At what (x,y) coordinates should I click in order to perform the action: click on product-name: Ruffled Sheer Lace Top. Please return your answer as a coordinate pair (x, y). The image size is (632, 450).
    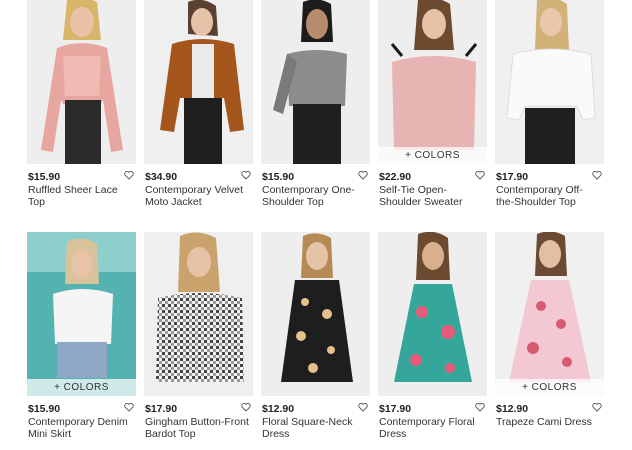
    Looking at the image, I should click on (80, 196).